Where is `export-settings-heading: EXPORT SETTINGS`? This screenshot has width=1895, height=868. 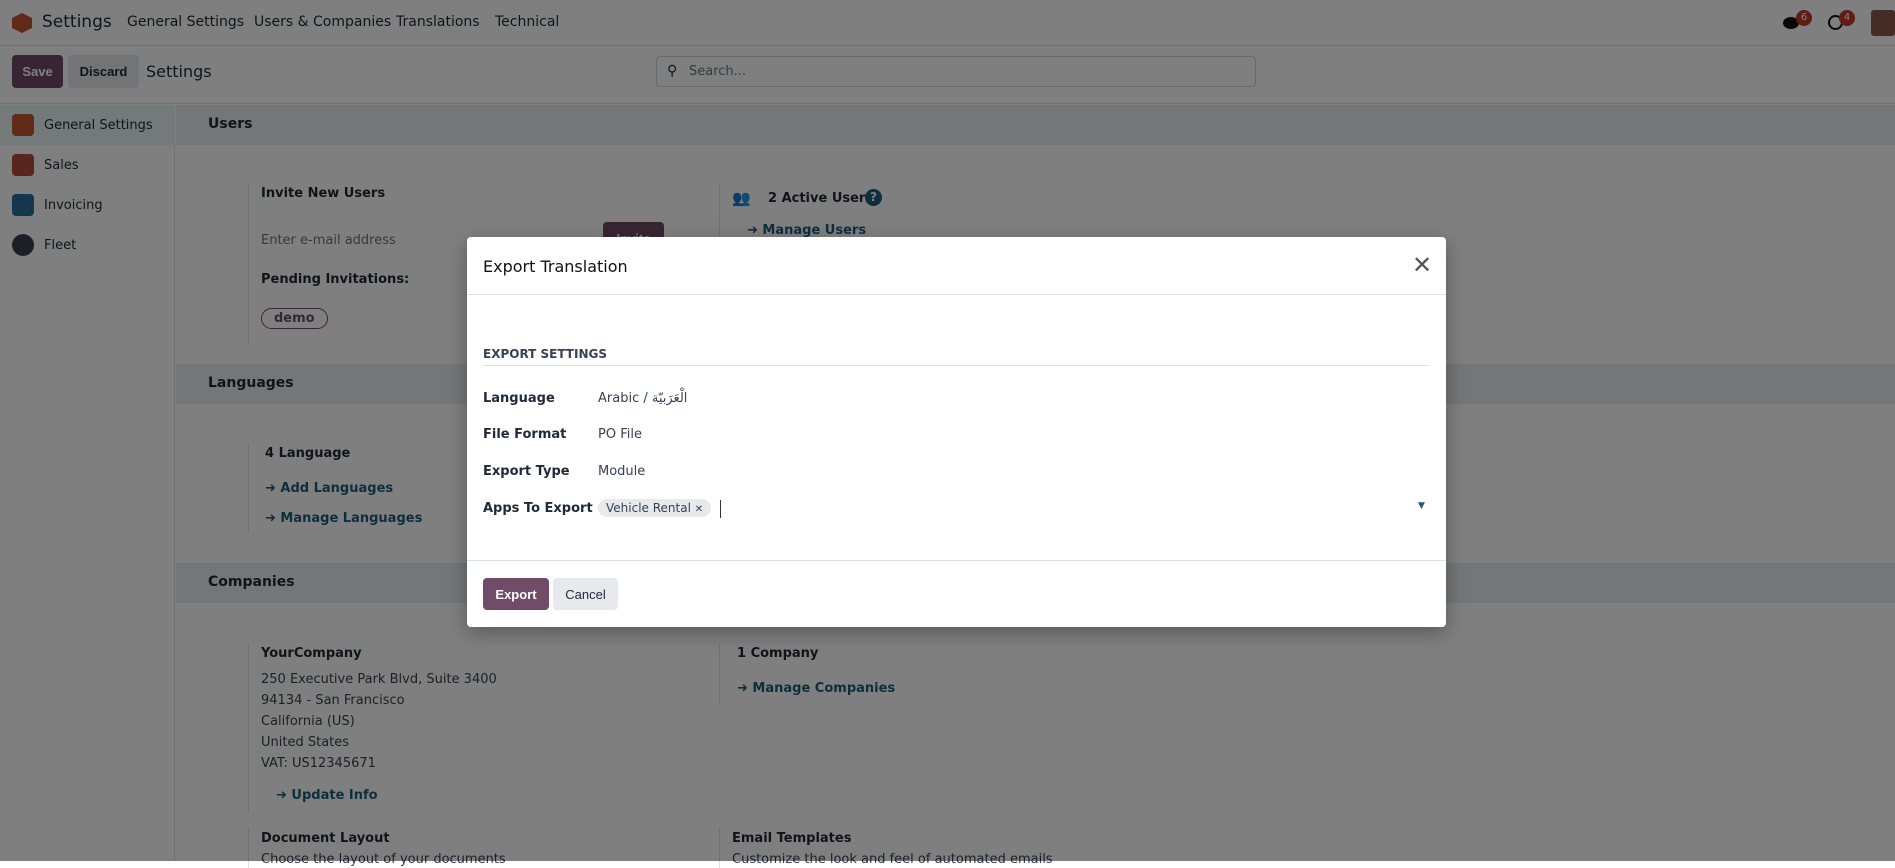 export-settings-heading: EXPORT SETTINGS is located at coordinates (545, 354).